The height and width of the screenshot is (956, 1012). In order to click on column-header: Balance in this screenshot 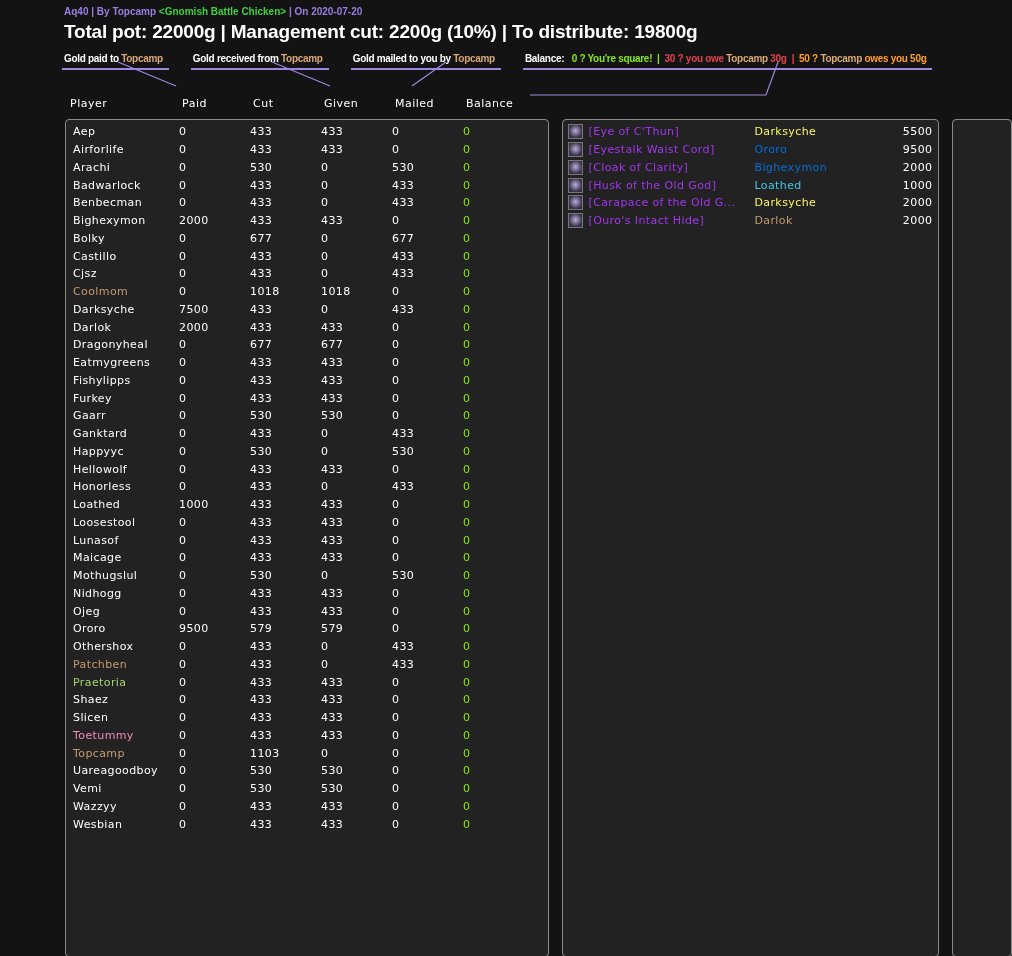, I will do `click(490, 104)`.